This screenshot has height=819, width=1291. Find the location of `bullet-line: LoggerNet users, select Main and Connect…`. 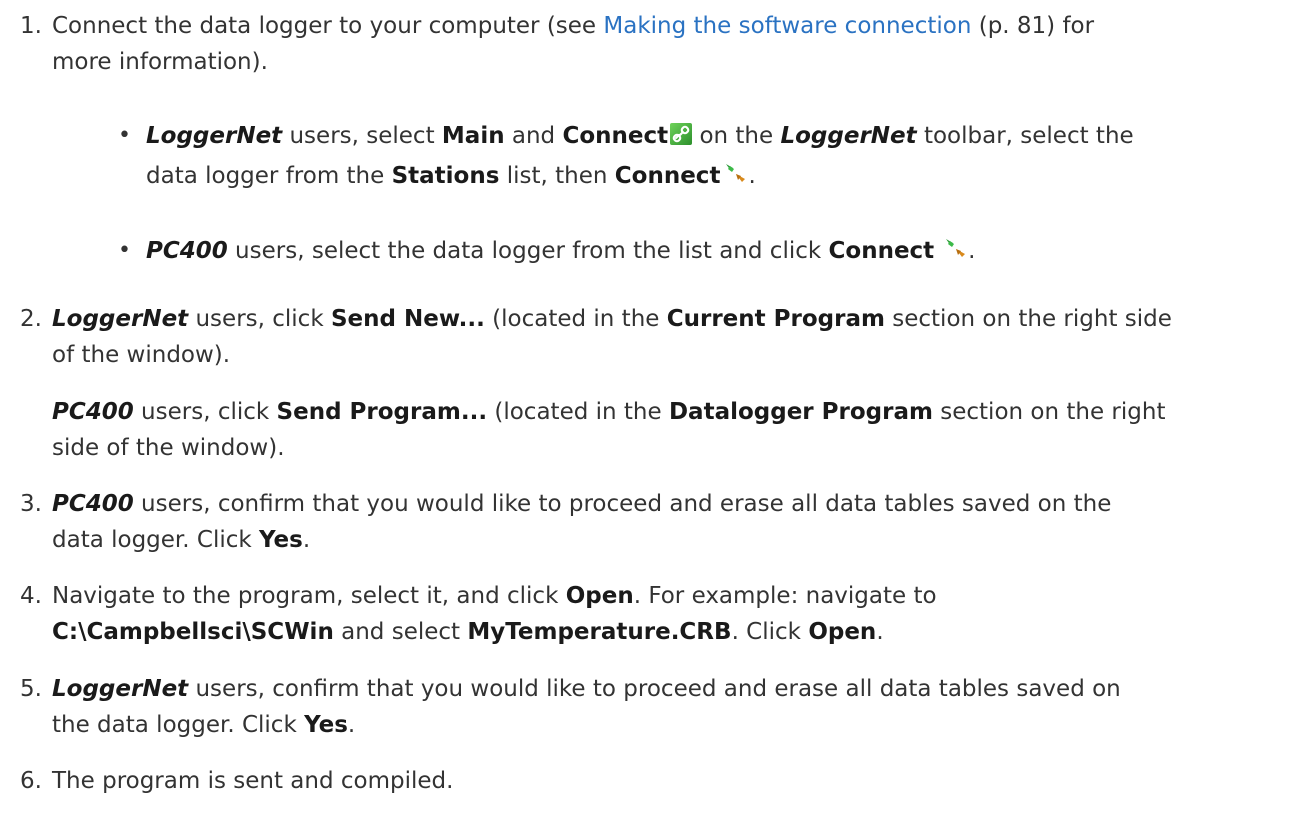

bullet-line: LoggerNet users, select Main and Connect… is located at coordinates (706, 136).